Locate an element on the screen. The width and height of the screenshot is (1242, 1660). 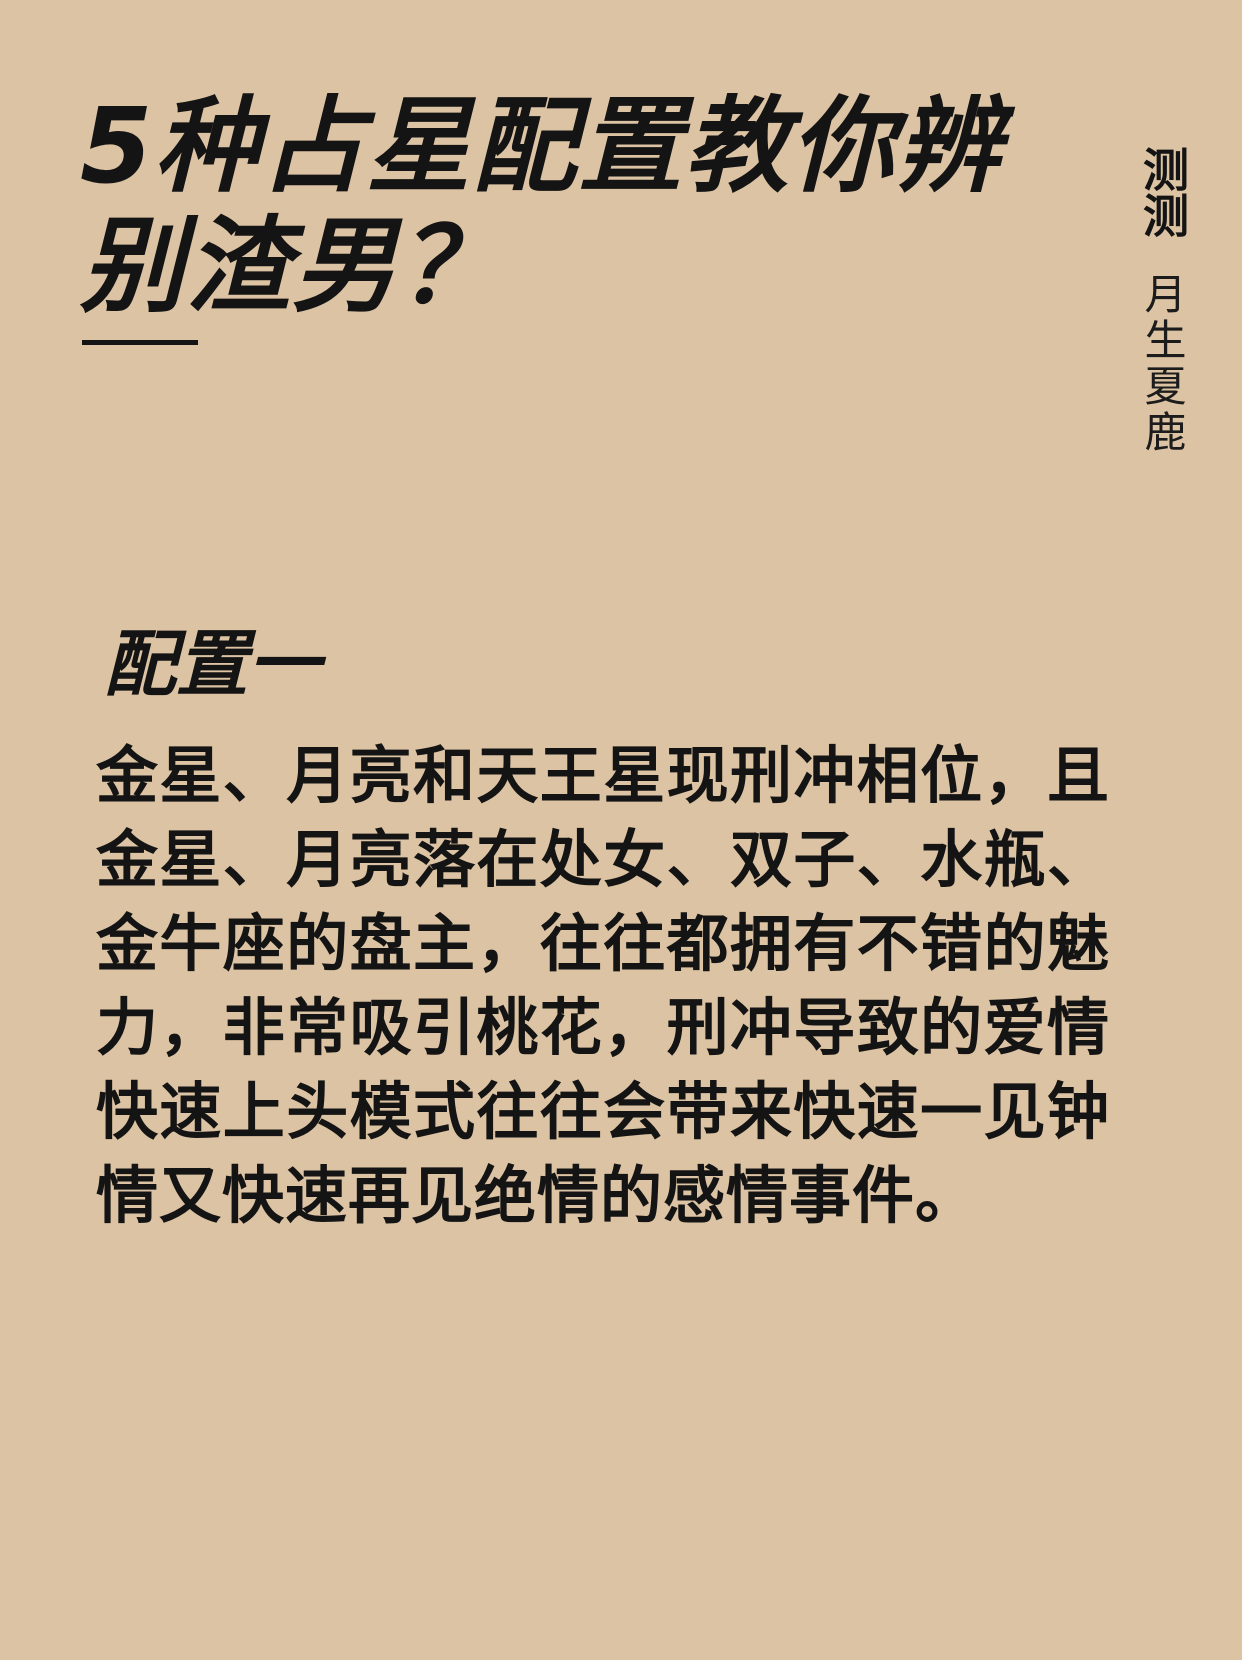
side-label: 测测 月生夏鹿 is located at coordinates (1164, 301).